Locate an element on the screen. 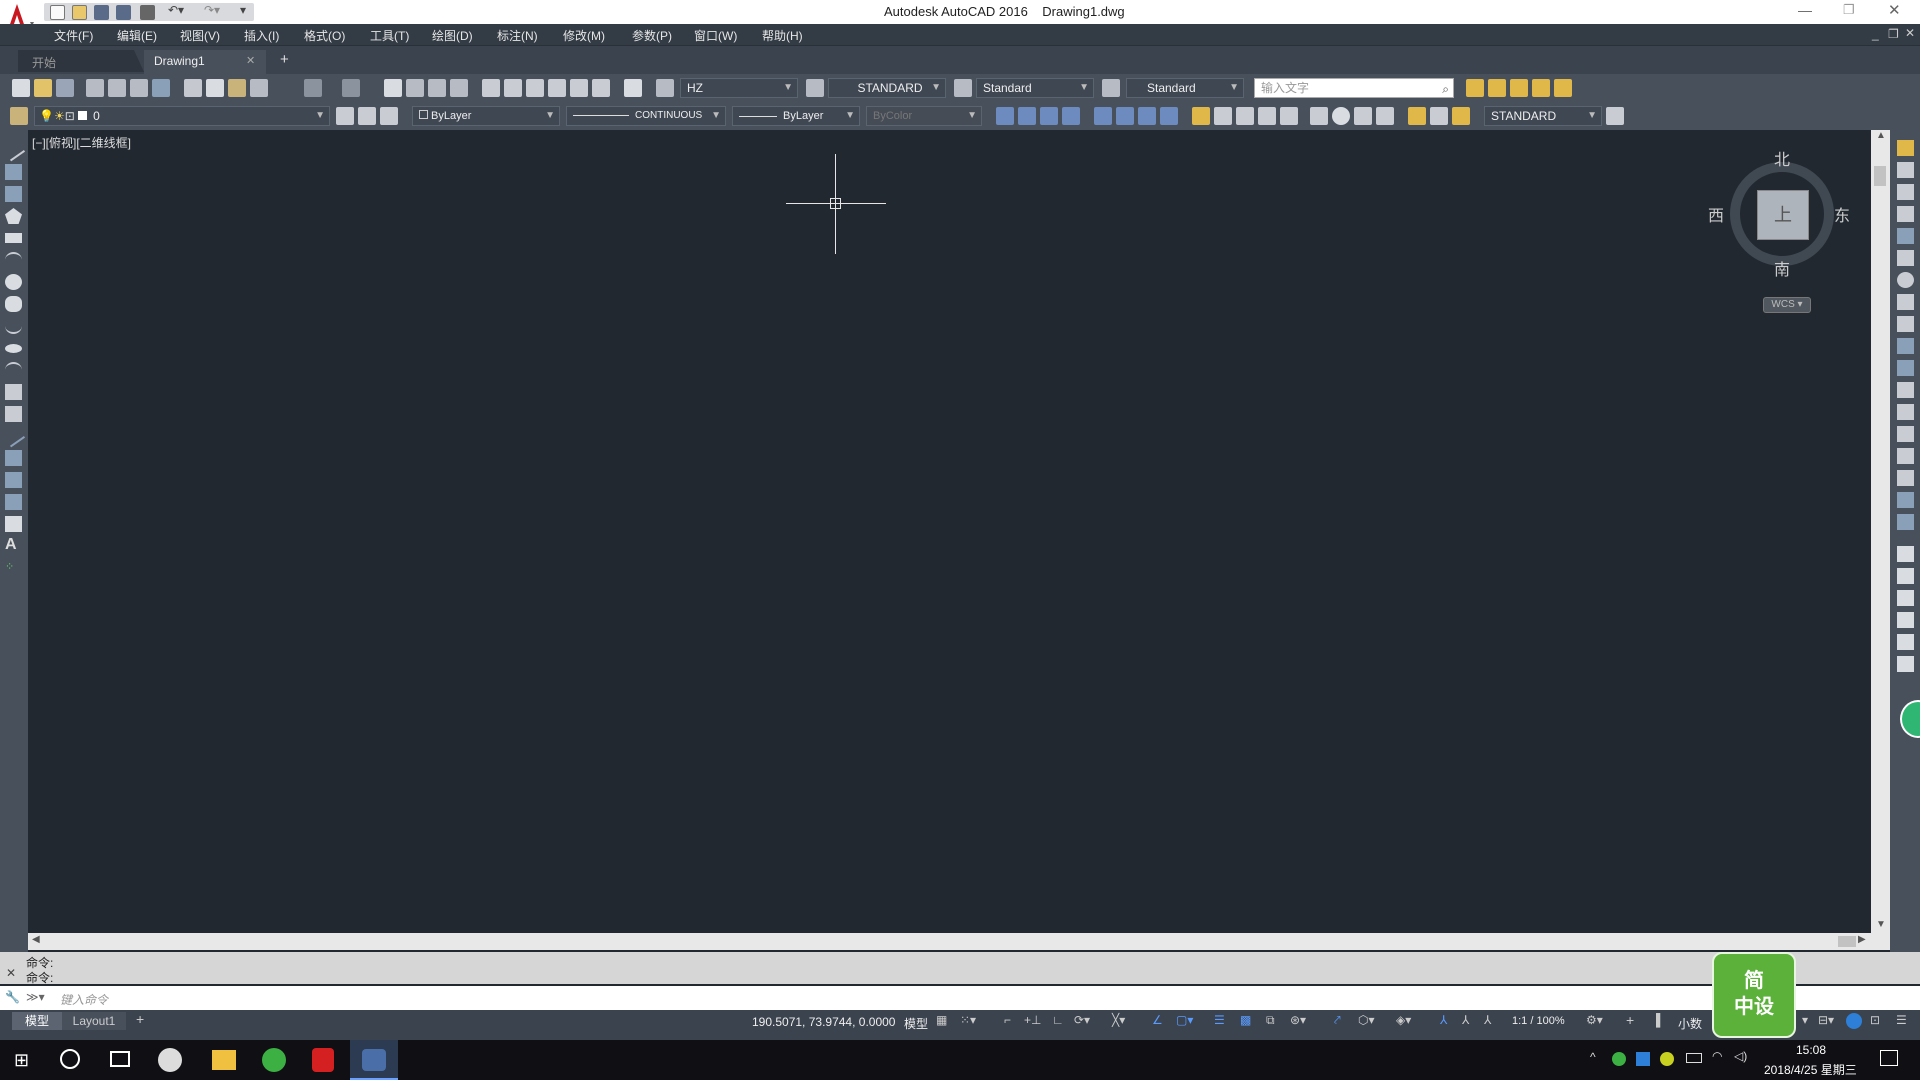 This screenshot has height=1080, width=1920. object-snap-icon: ▢▾ is located at coordinates (1184, 1020).